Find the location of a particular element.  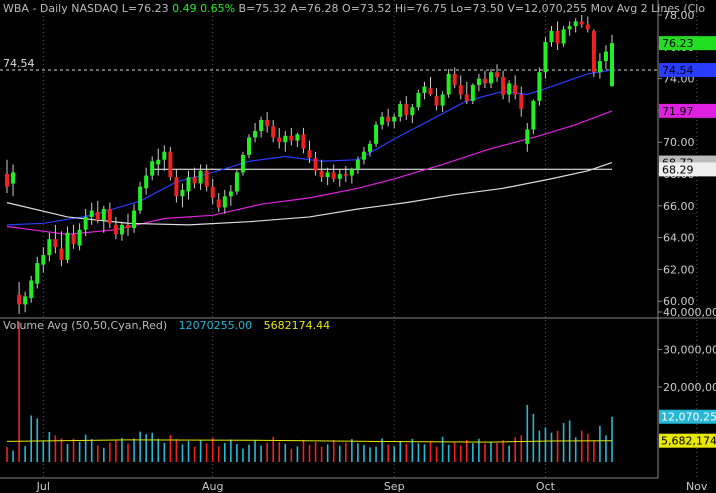

price-label-text: 76.23 is located at coordinates (678, 43).